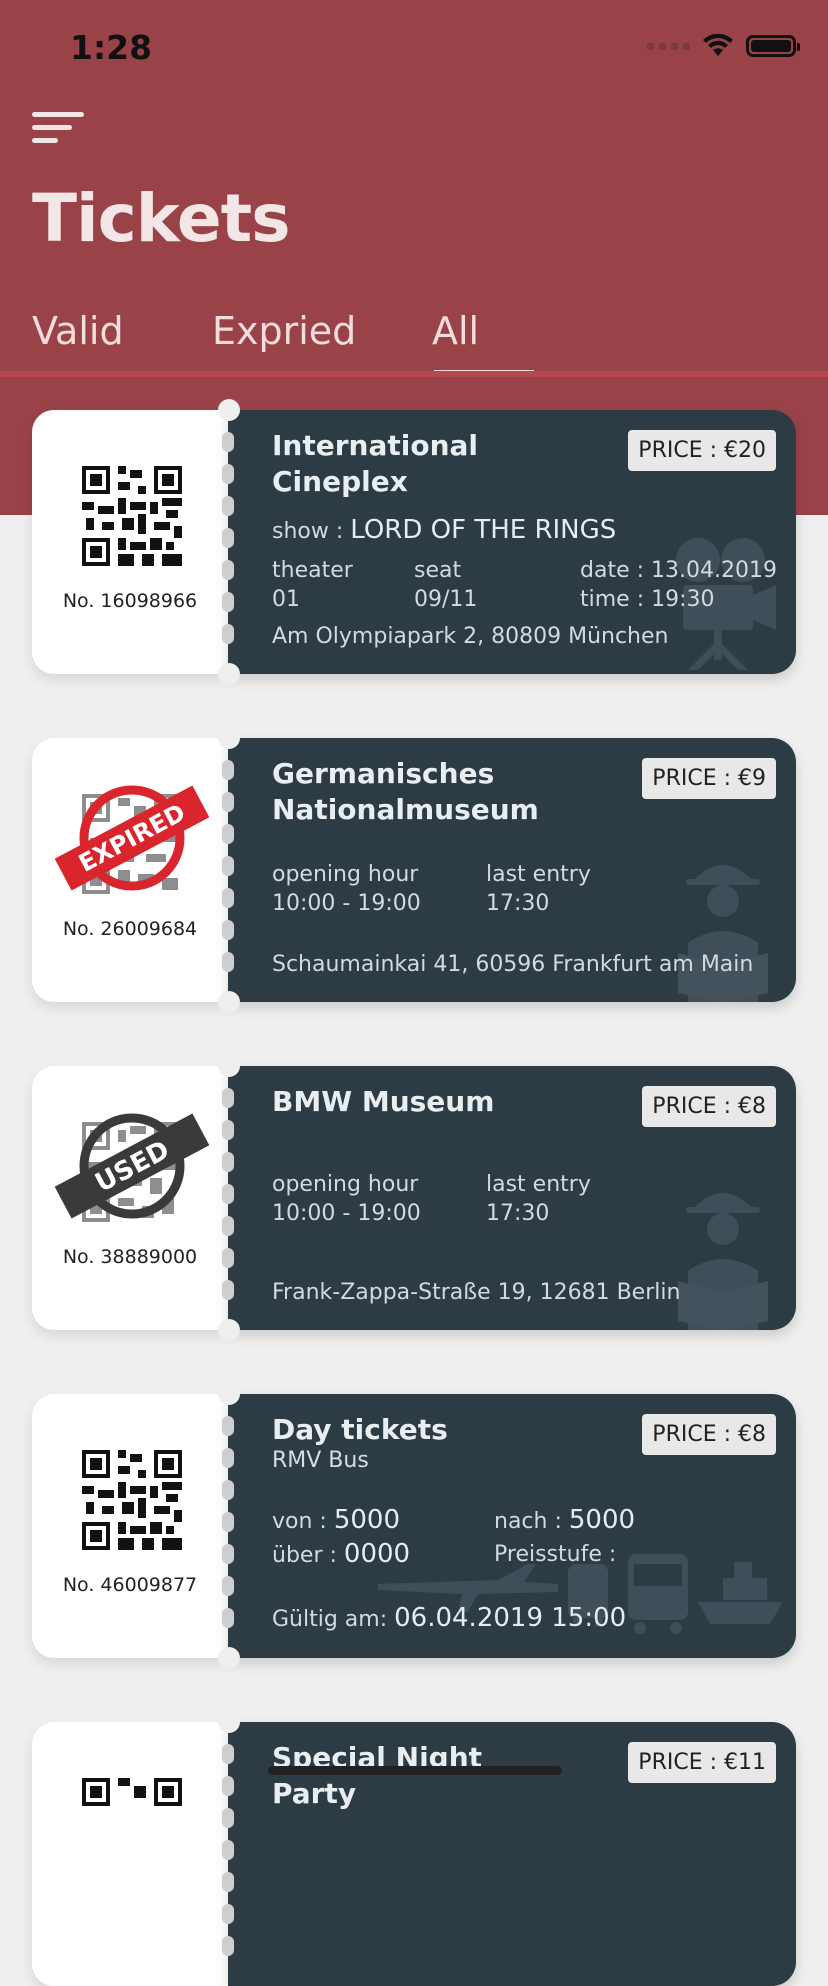  Describe the element at coordinates (470, 636) in the screenshot. I see `ticket-address: Am Olympiapark 2, 80809 München` at that location.